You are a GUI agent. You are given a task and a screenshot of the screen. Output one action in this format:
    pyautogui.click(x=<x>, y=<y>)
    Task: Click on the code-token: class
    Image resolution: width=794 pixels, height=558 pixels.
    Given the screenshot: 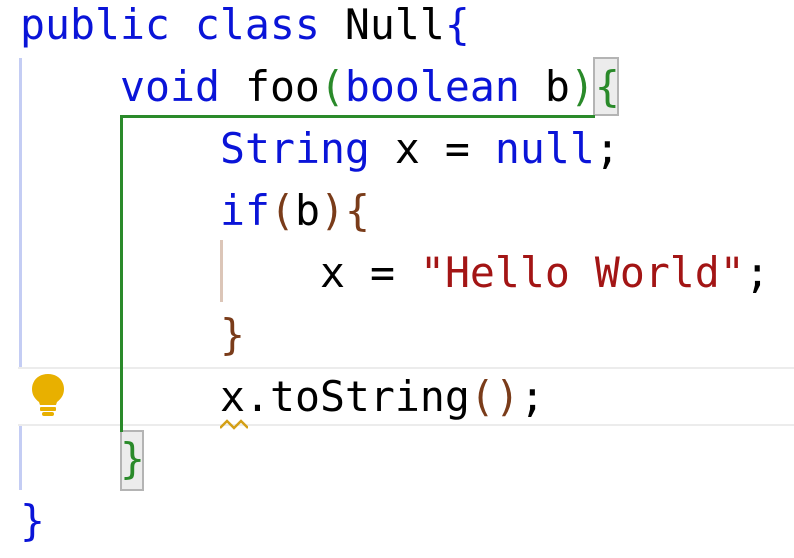 What is the action you would take?
    pyautogui.click(x=257, y=24)
    